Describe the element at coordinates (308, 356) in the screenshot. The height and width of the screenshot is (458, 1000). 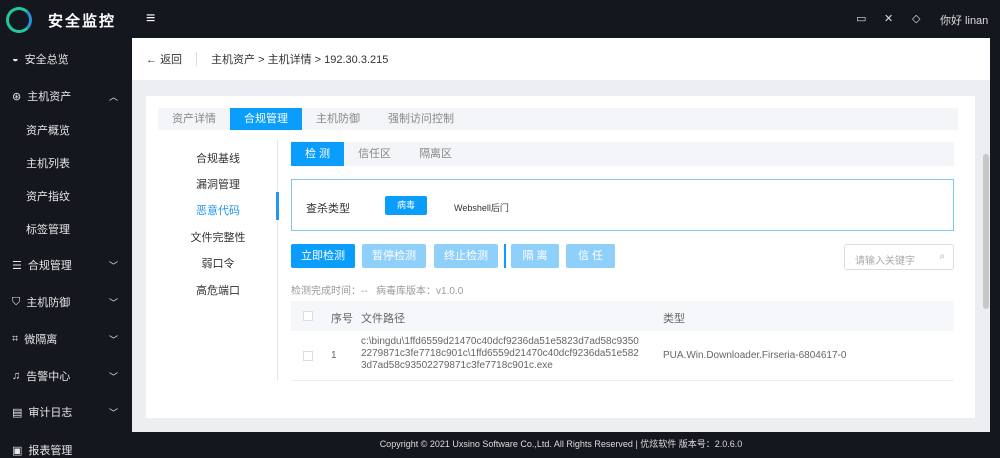
I see `row-checkbox` at that location.